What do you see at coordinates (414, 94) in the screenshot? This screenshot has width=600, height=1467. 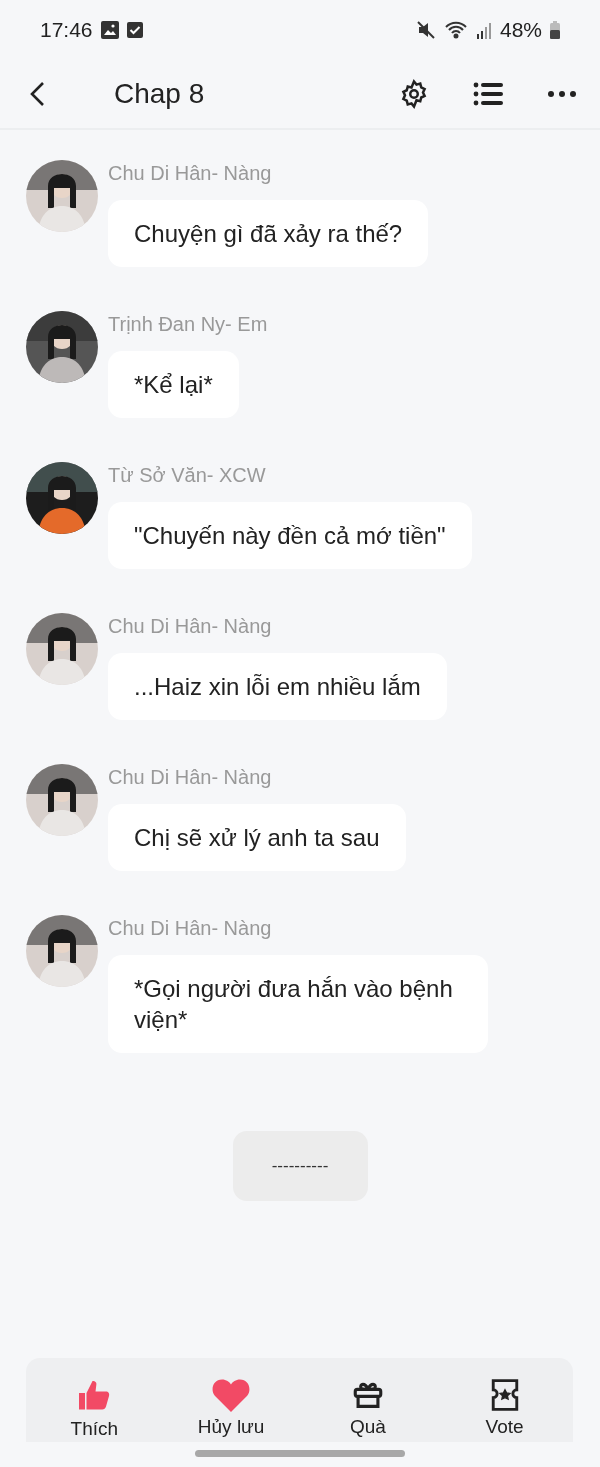 I see `settings-icon` at bounding box center [414, 94].